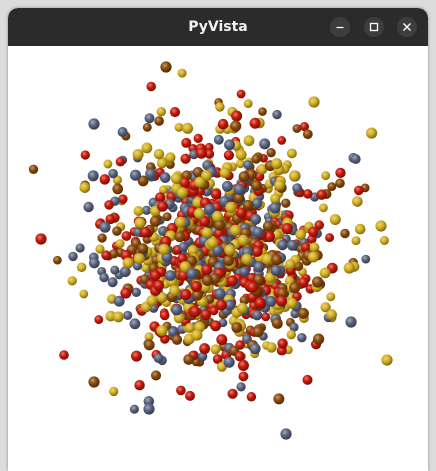  Describe the element at coordinates (218, 27) in the screenshot. I see `title-bar: PyVista` at that location.